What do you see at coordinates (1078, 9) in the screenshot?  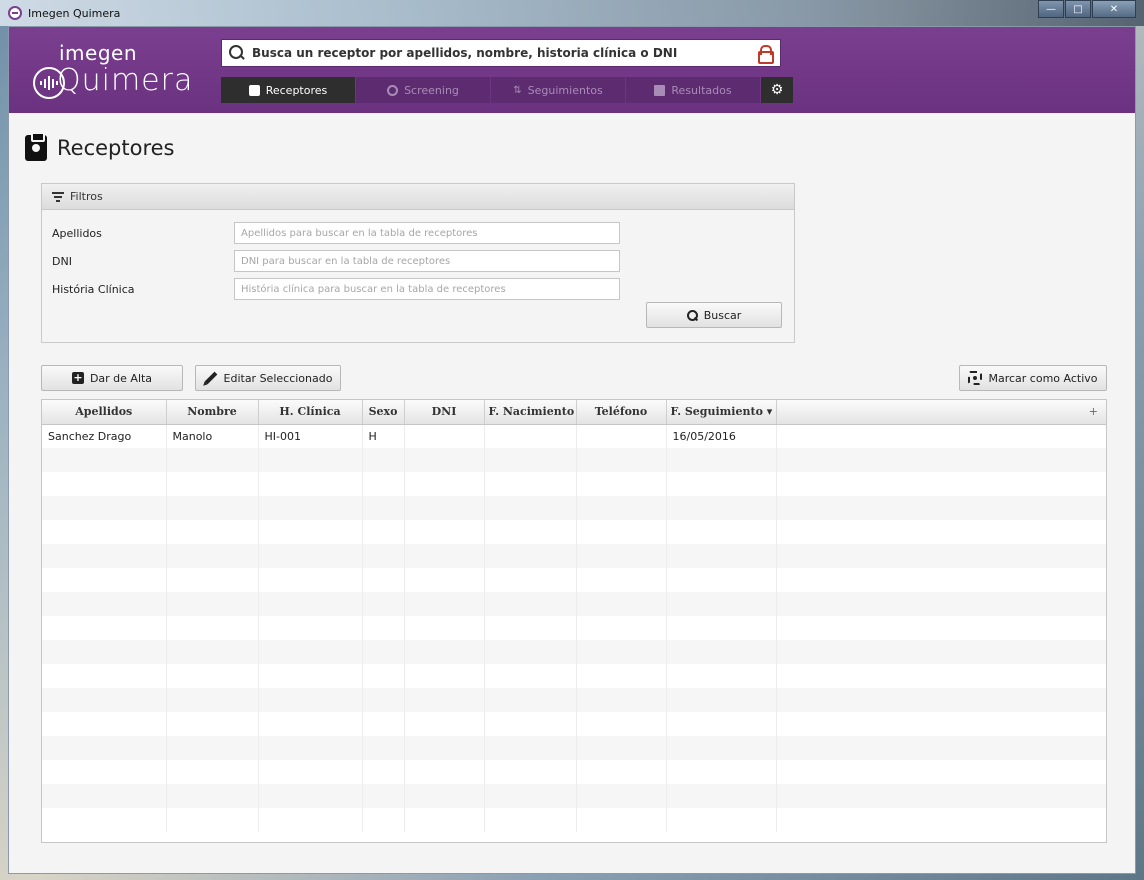 I see `maximize-button: □` at bounding box center [1078, 9].